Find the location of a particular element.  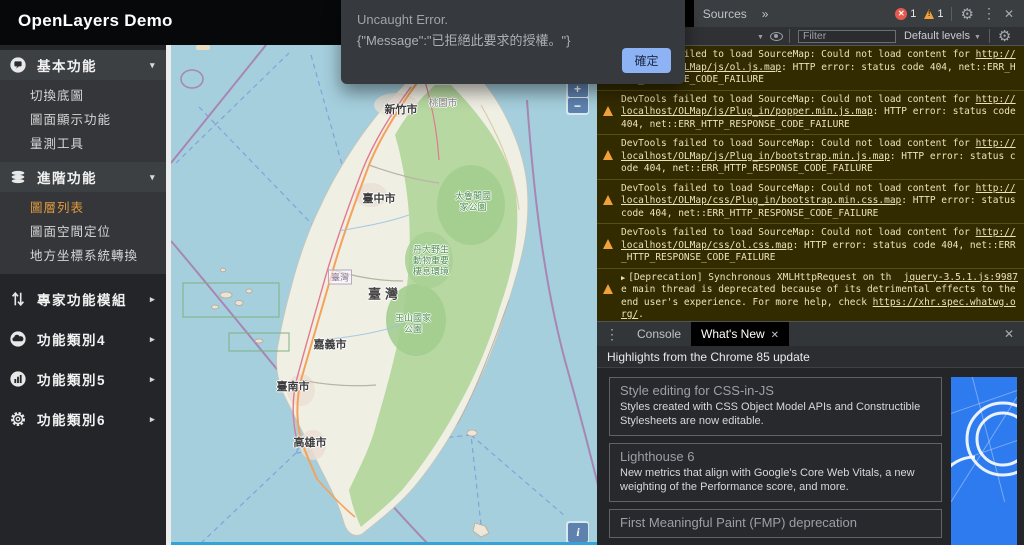

sidebar-section-label: 功能類別4 is located at coordinates (72, 340).